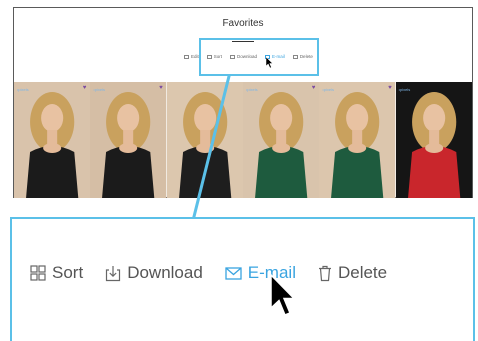 This screenshot has height=341, width=478. What do you see at coordinates (68, 272) in the screenshot?
I see `sort-label: Sort` at bounding box center [68, 272].